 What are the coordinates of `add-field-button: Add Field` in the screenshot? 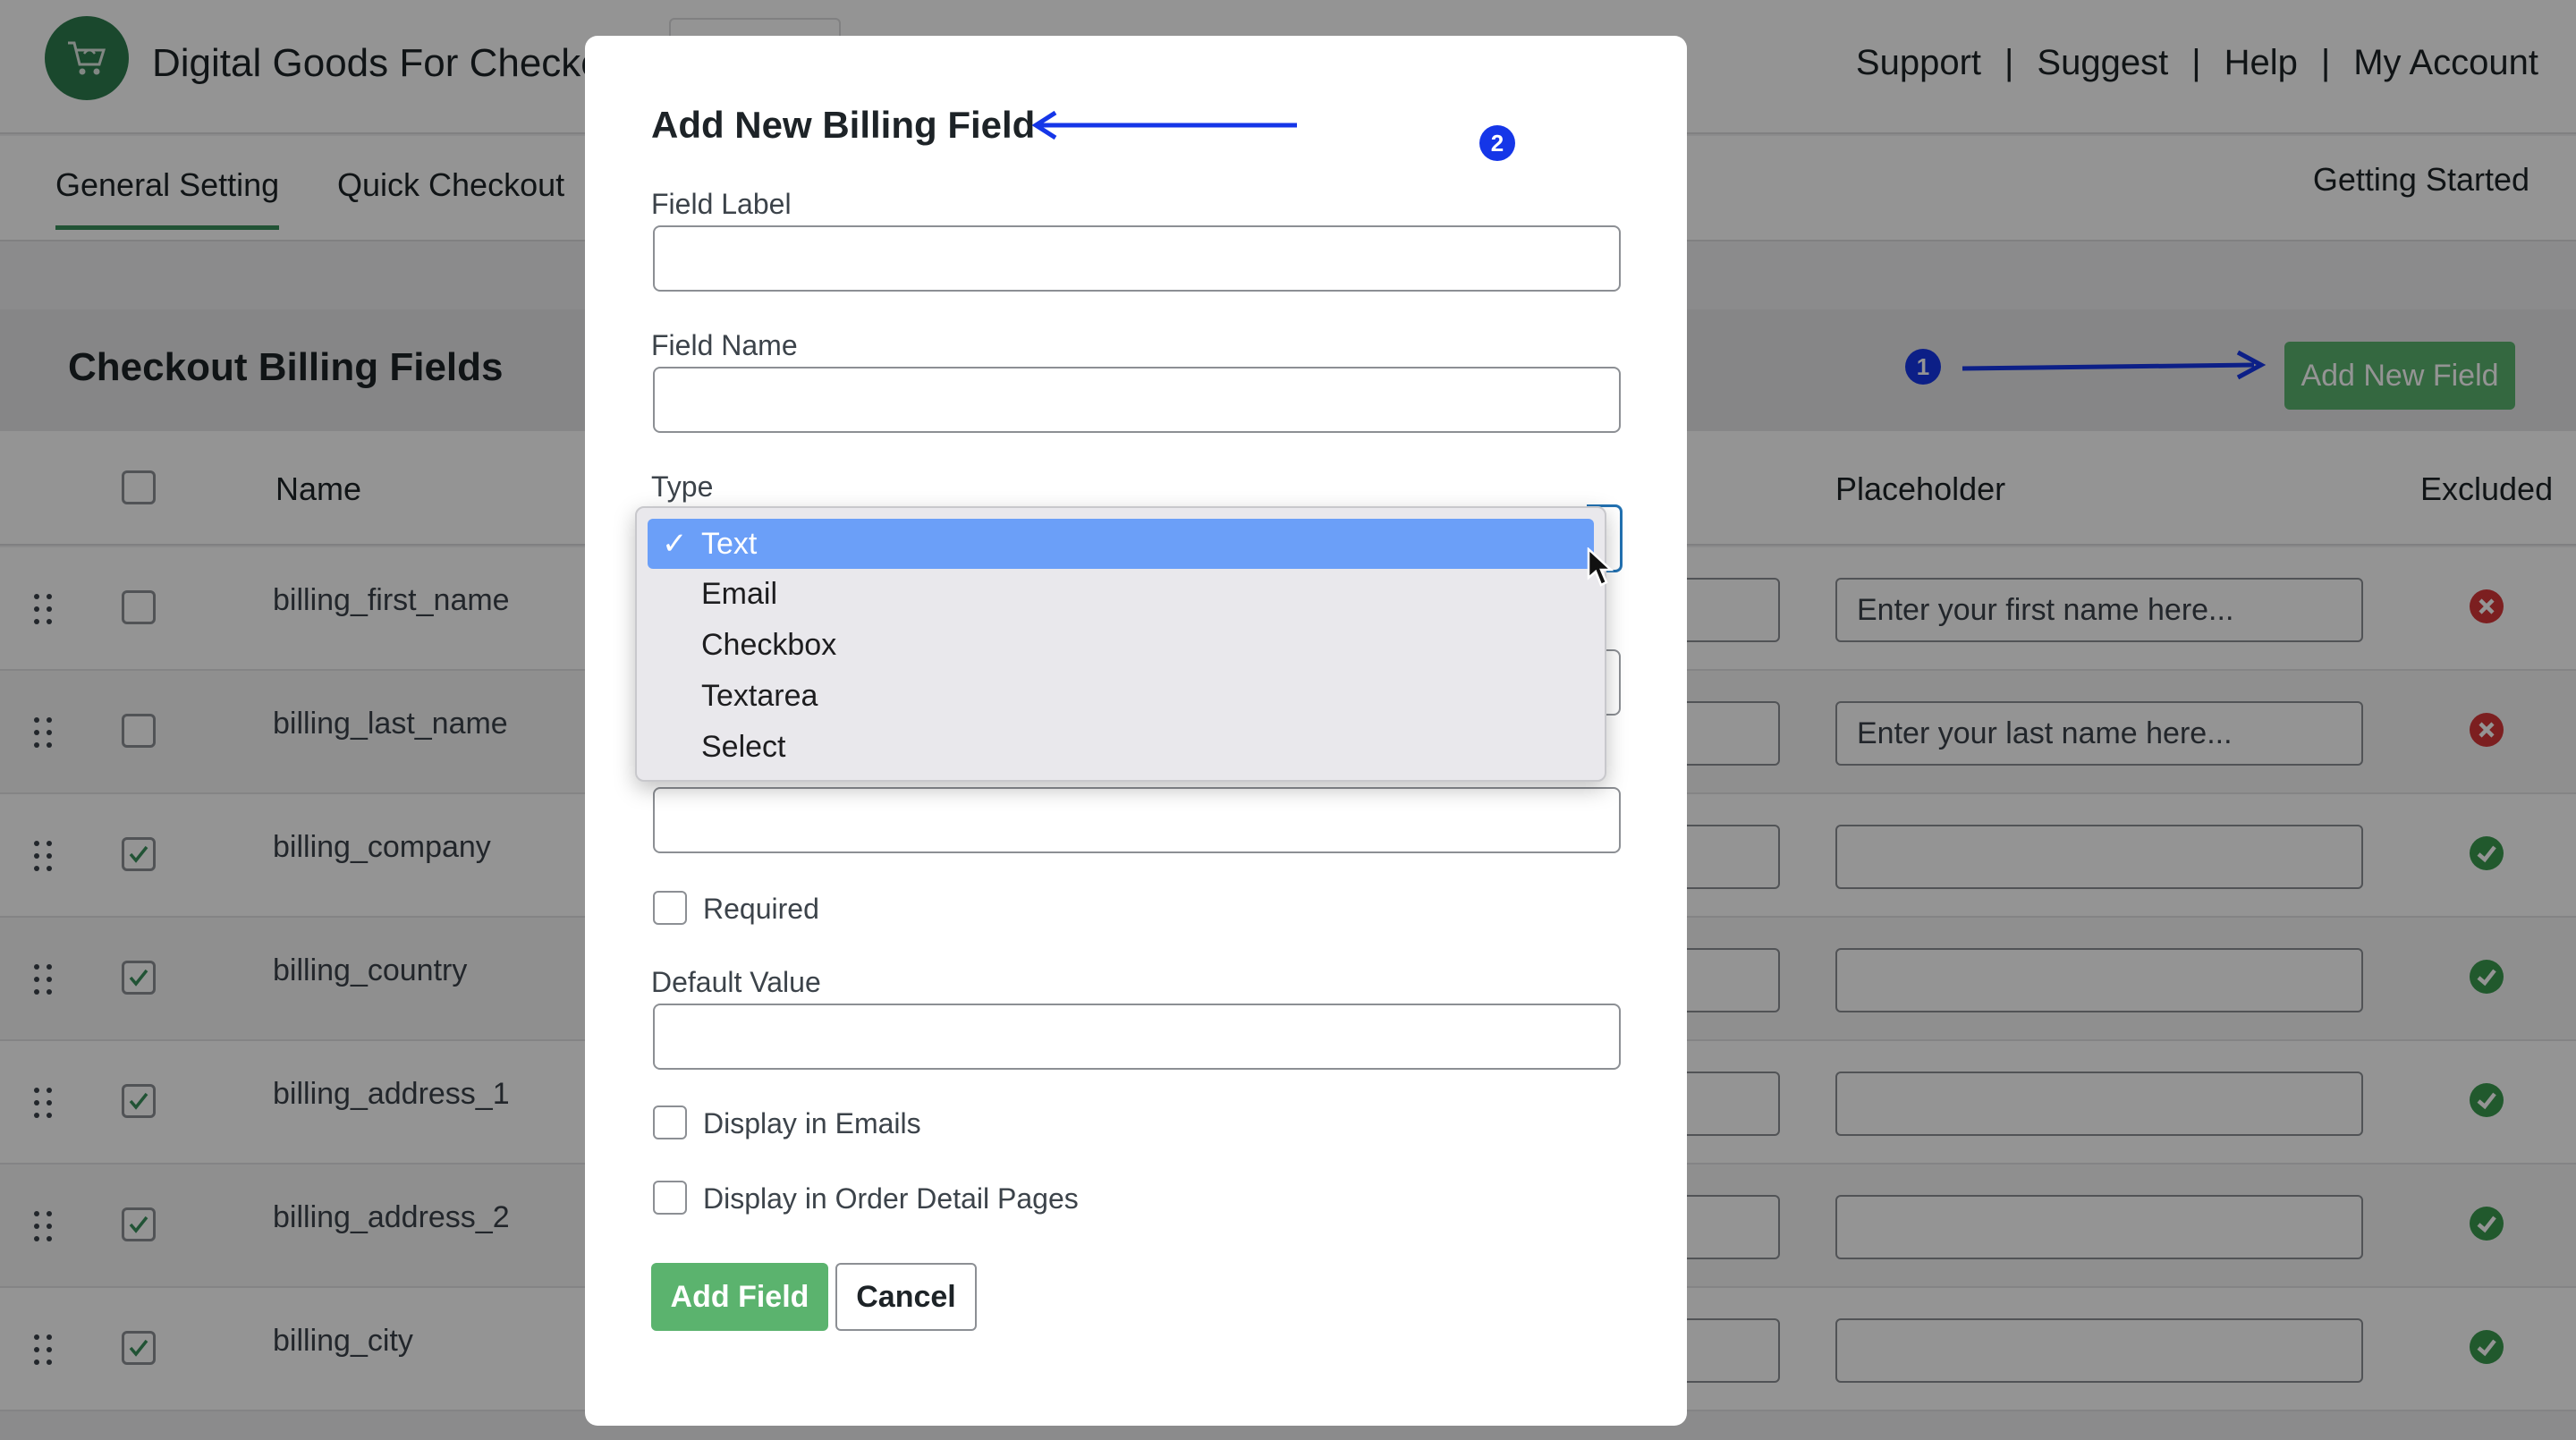 It's located at (739, 1297).